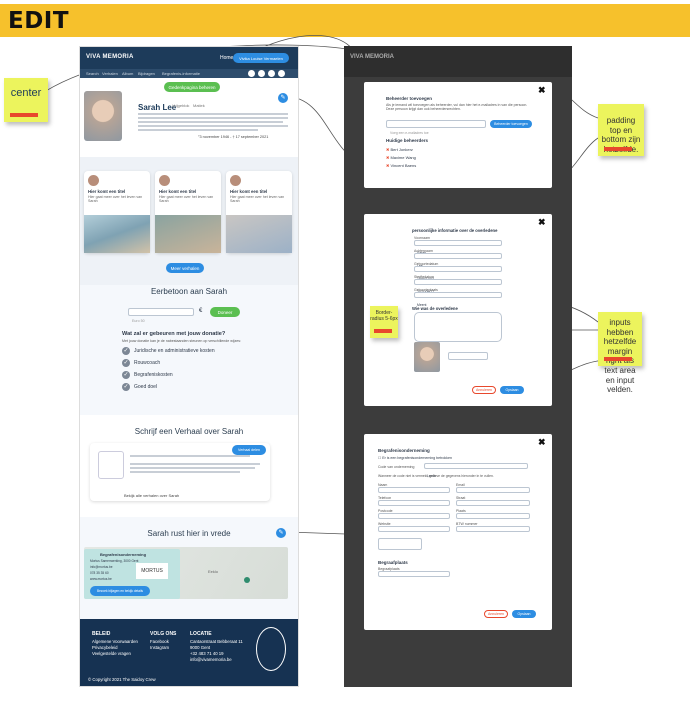 The height and width of the screenshot is (708, 690). Describe the element at coordinates (146, 387) in the screenshot. I see `donation-item: Goed doel` at that location.